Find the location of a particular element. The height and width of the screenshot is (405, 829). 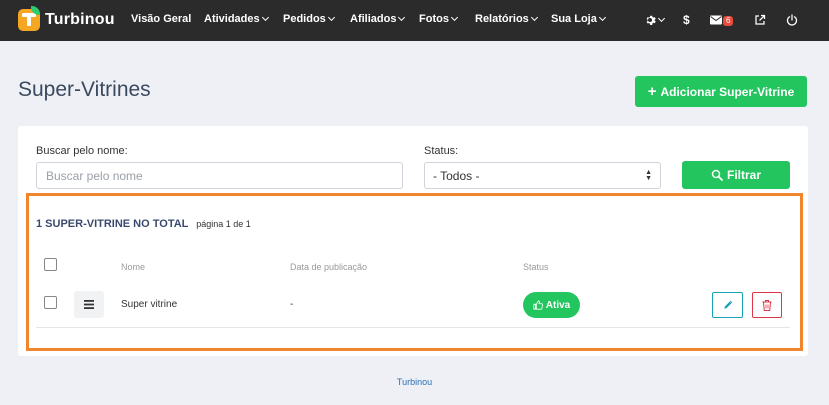

menu-bars-icon is located at coordinates (89, 304).